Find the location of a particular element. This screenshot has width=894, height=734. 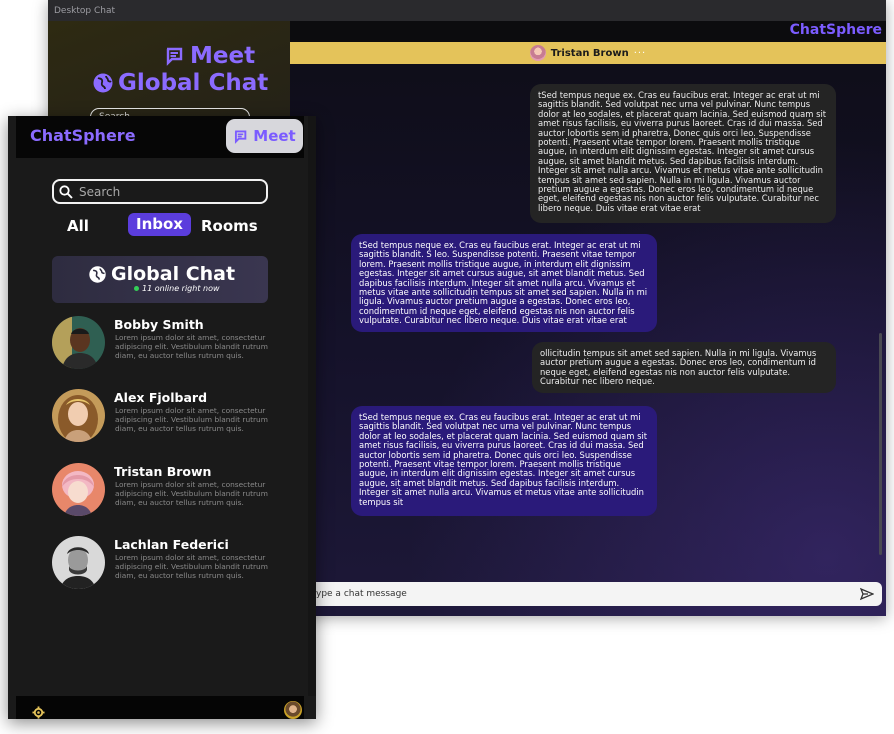

online-status: 11 online right now is located at coordinates (177, 288).